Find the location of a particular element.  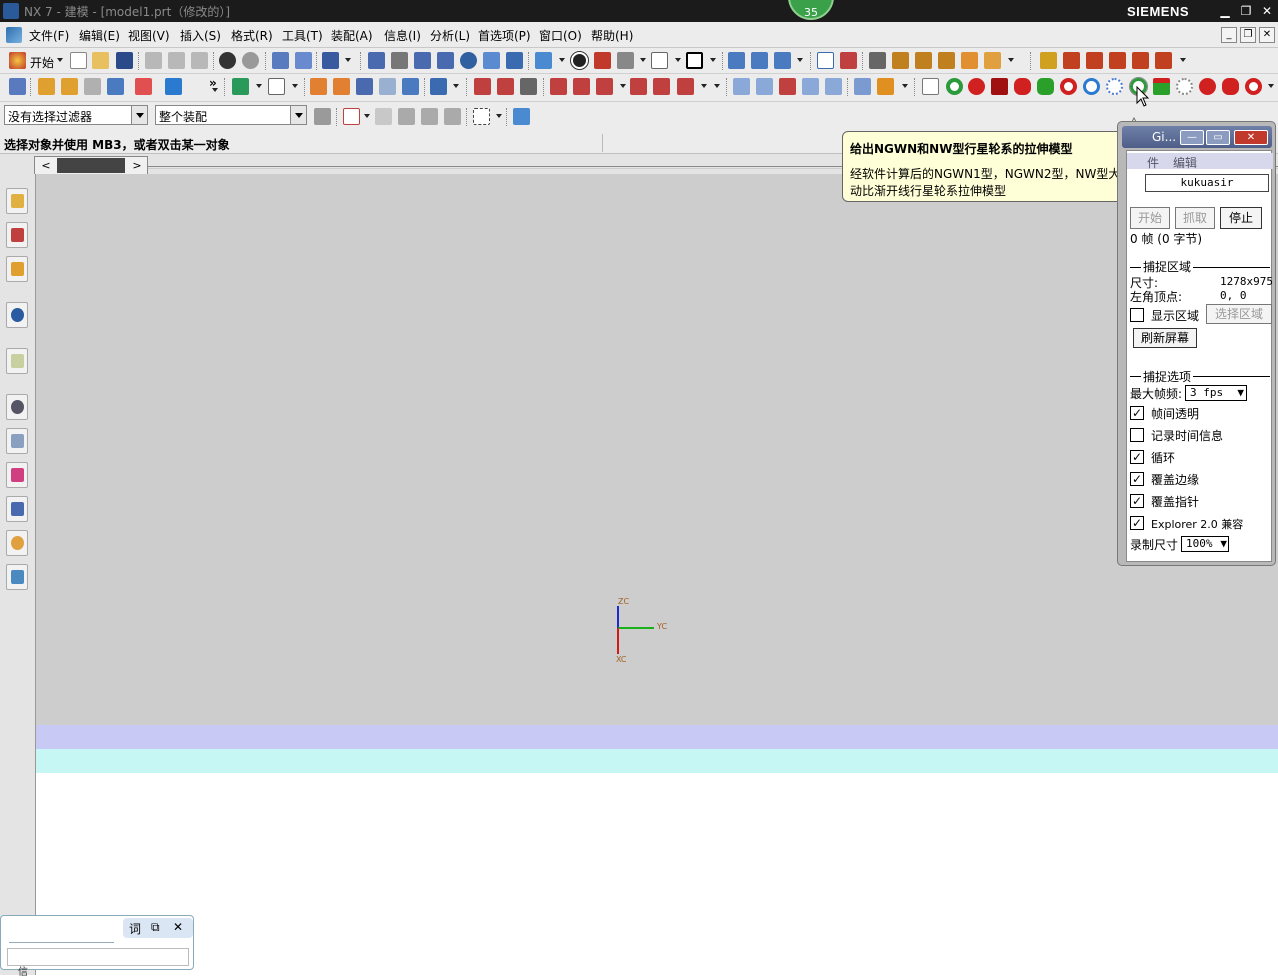

selection-icon is located at coordinates (330, 60).